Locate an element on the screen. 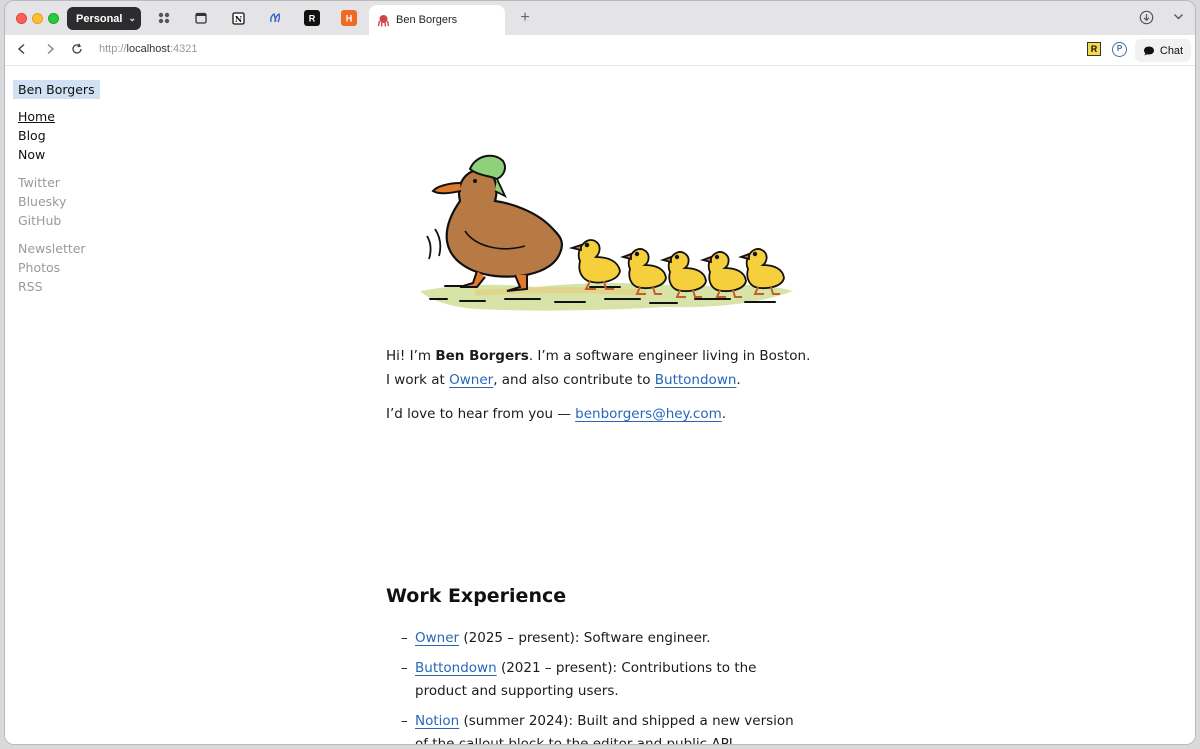 The width and height of the screenshot is (1200, 749). tab-list-chevron-icon is located at coordinates (1178, 19).